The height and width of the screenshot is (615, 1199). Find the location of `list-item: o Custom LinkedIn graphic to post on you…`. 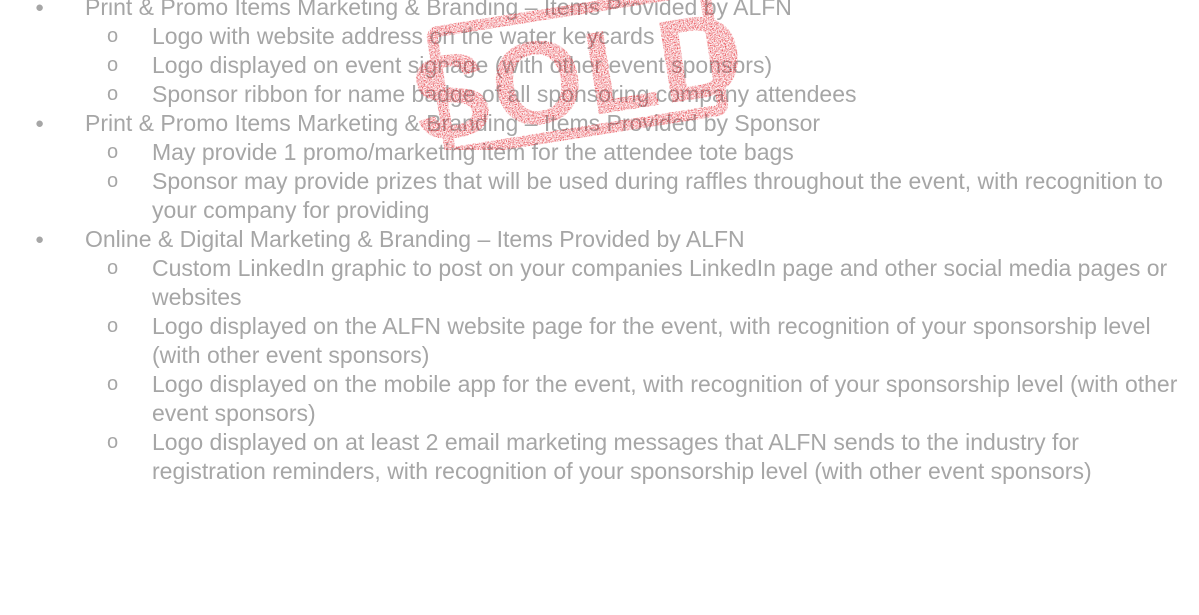

list-item: o Custom LinkedIn graphic to post on you… is located at coordinates (599, 283).